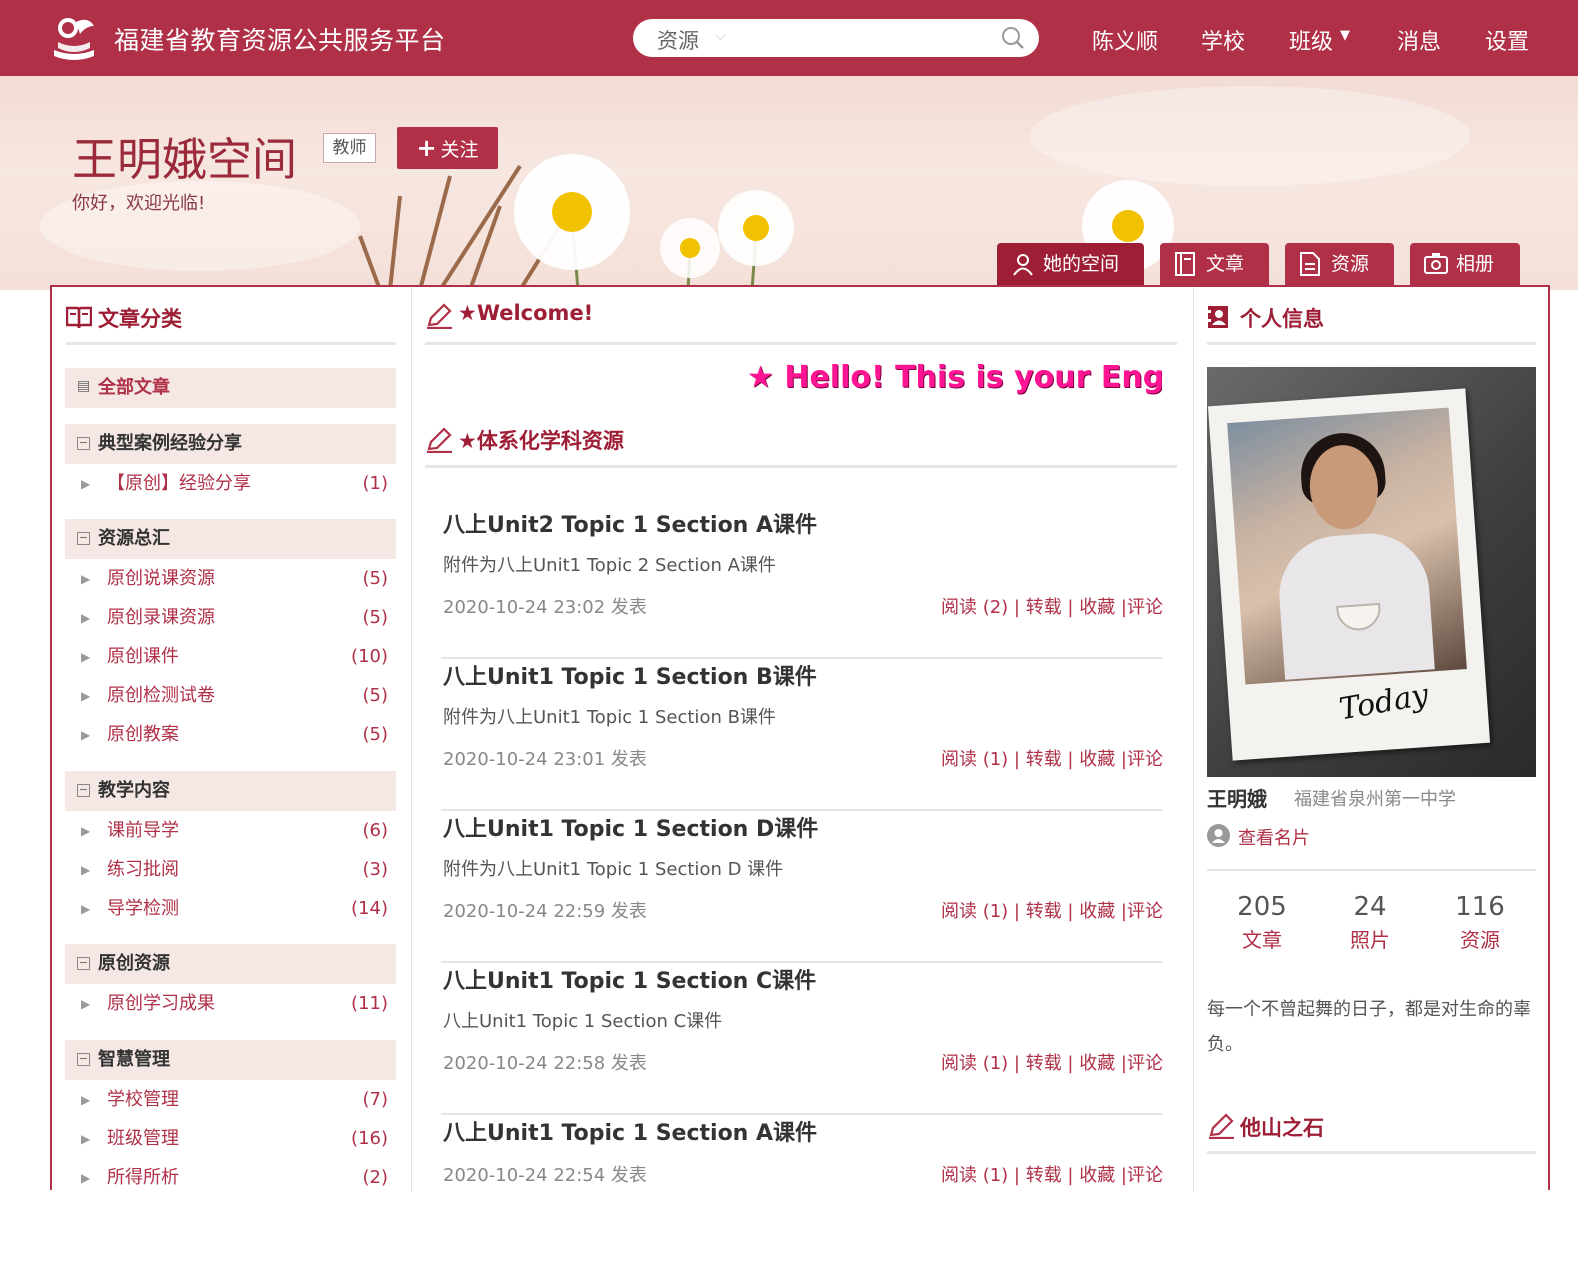  I want to click on article-time: 2020-10-24 22:58 发表, so click(545, 1063).